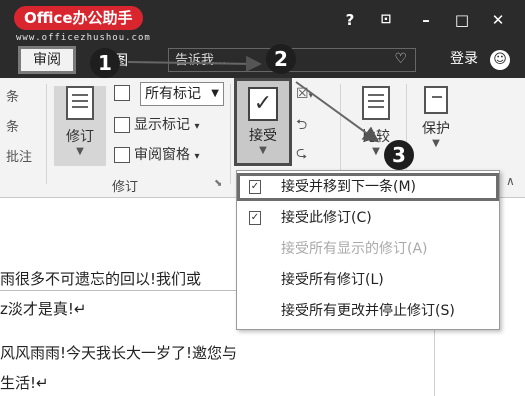  I want to click on track-changes-label: 修订, so click(80, 137).